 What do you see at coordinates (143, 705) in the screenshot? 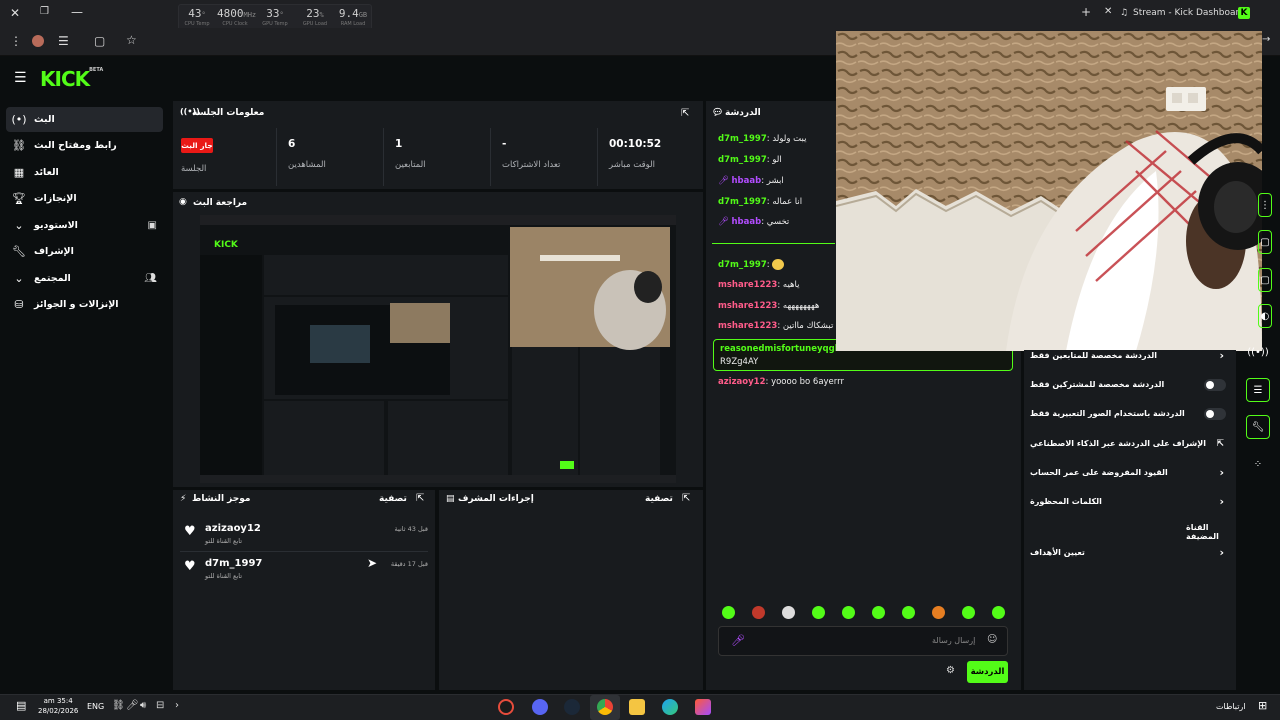
I see `volume-icon: 🔊︎` at bounding box center [143, 705].